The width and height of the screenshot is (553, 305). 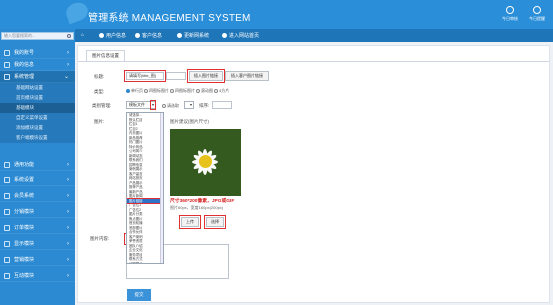 I want to click on nav-bar: ⌂ 用户信息 客户信息 更新网系统 进入网站首页, so click(x=314, y=35).